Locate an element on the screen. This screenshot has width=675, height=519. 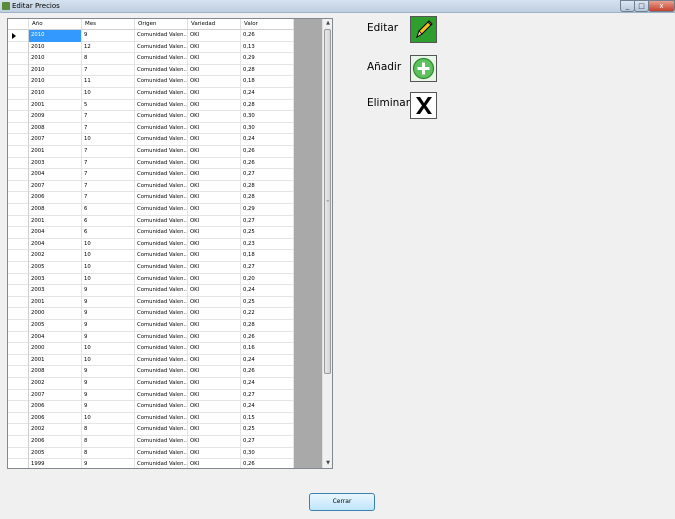
table-row: 2010 12 Comunidad Valen... OKI 0,13 is located at coordinates (151, 47).